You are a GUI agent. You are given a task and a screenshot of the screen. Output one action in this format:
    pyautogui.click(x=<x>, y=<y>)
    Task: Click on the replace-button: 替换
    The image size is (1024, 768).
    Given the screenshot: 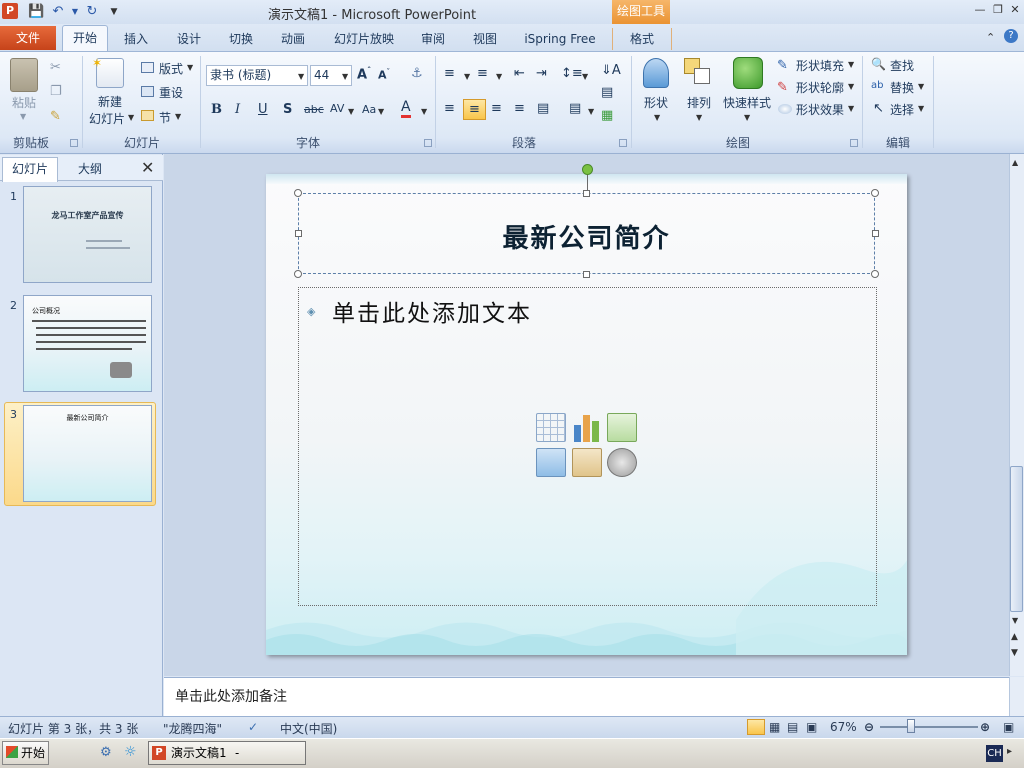 What is the action you would take?
    pyautogui.click(x=902, y=87)
    